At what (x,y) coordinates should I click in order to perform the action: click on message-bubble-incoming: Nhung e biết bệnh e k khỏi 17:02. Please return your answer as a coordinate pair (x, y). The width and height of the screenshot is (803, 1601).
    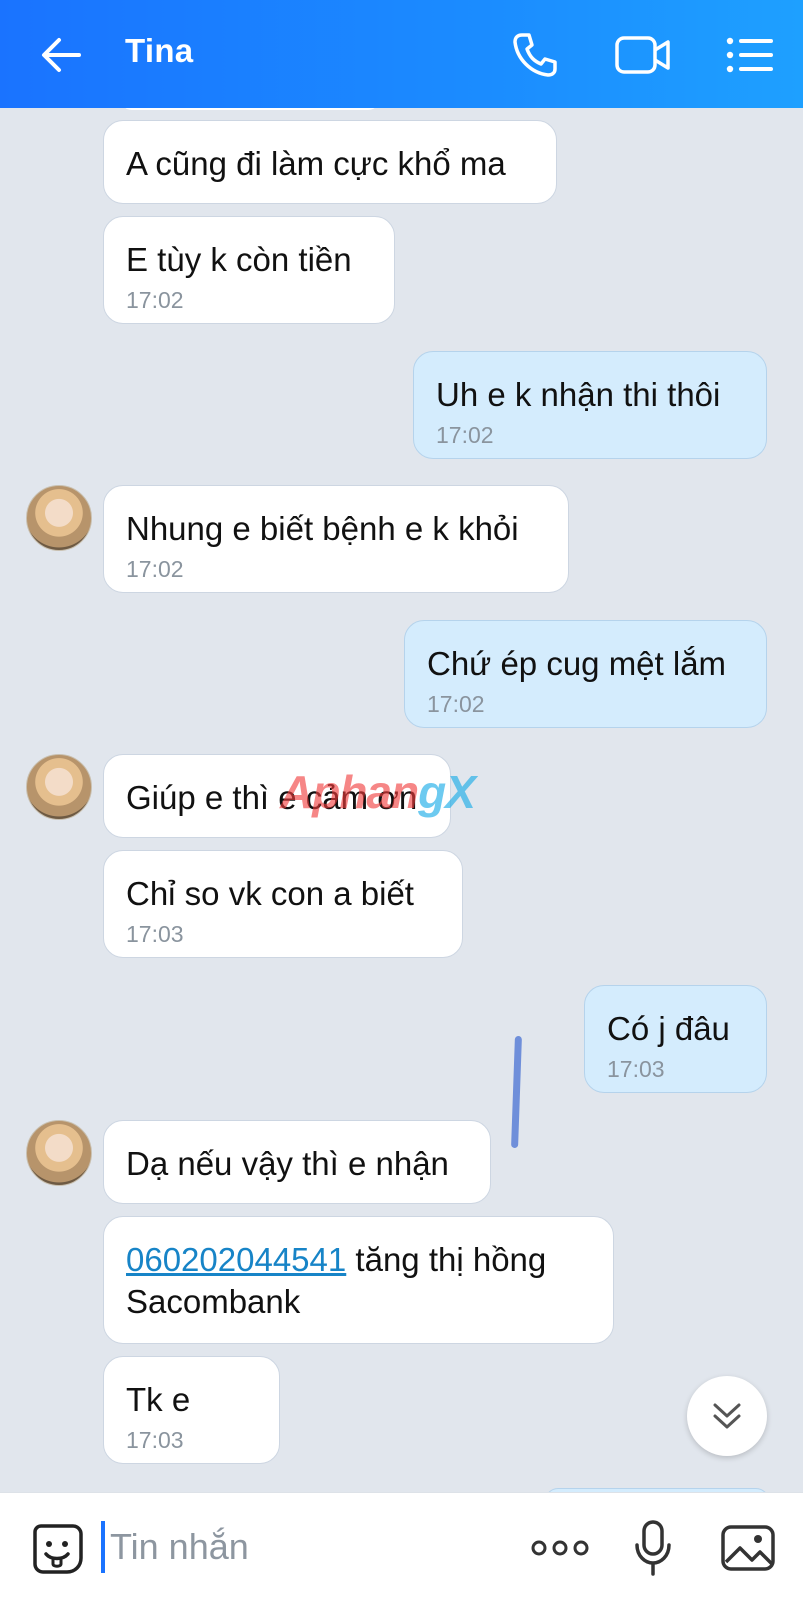
    Looking at the image, I should click on (336, 539).